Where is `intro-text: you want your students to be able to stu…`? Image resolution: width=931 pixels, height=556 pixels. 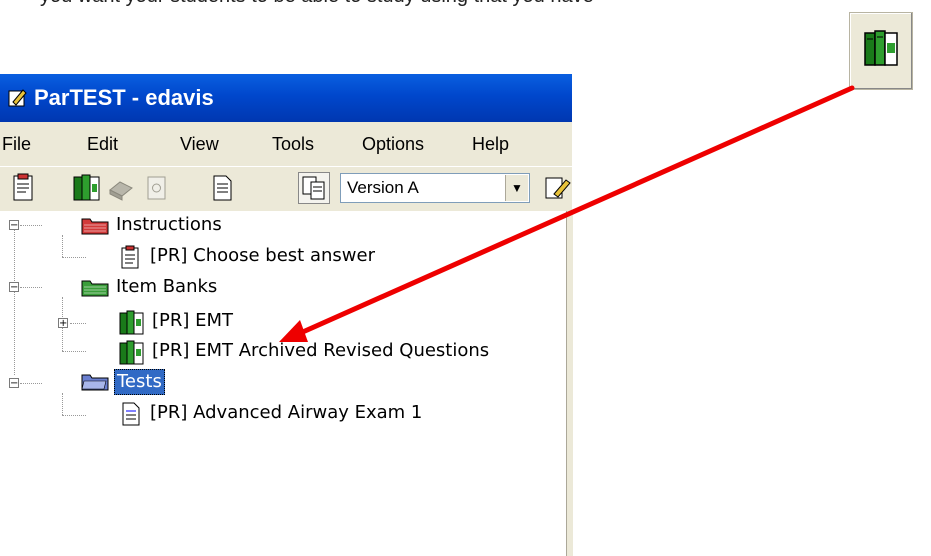 intro-text: you want your students to be able to stu… is located at coordinates (317, 4).